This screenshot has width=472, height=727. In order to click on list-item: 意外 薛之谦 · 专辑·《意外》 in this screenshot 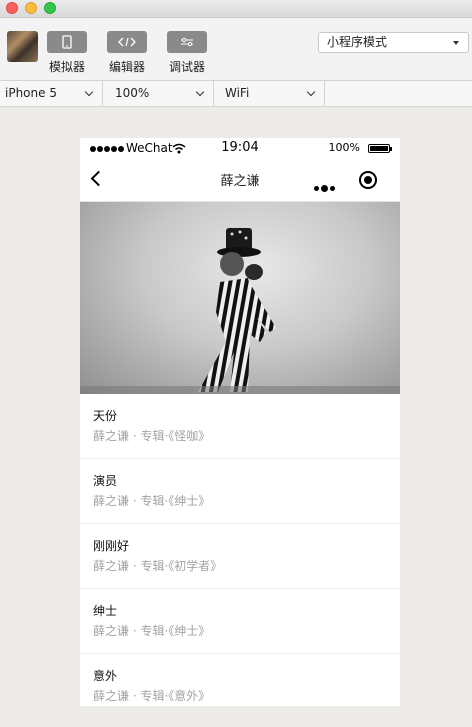, I will do `click(240, 680)`.